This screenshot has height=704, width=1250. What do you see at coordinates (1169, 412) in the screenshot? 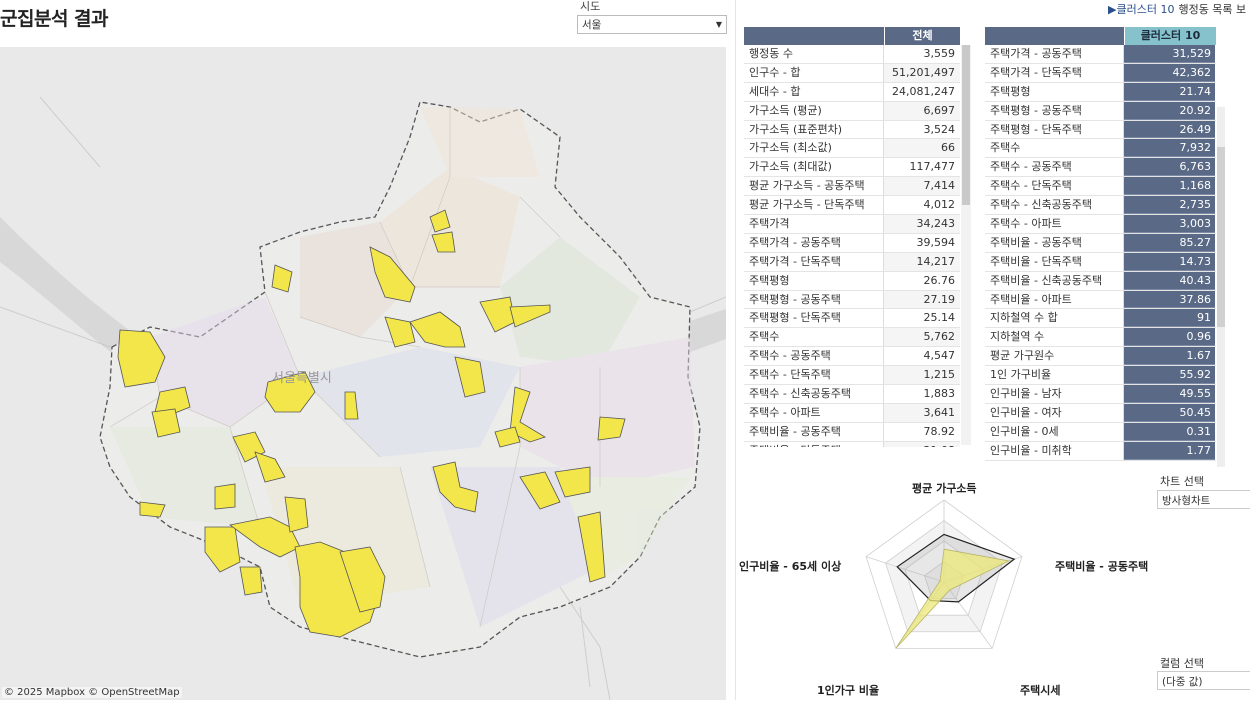
I see `row-value: 50.45` at bounding box center [1169, 412].